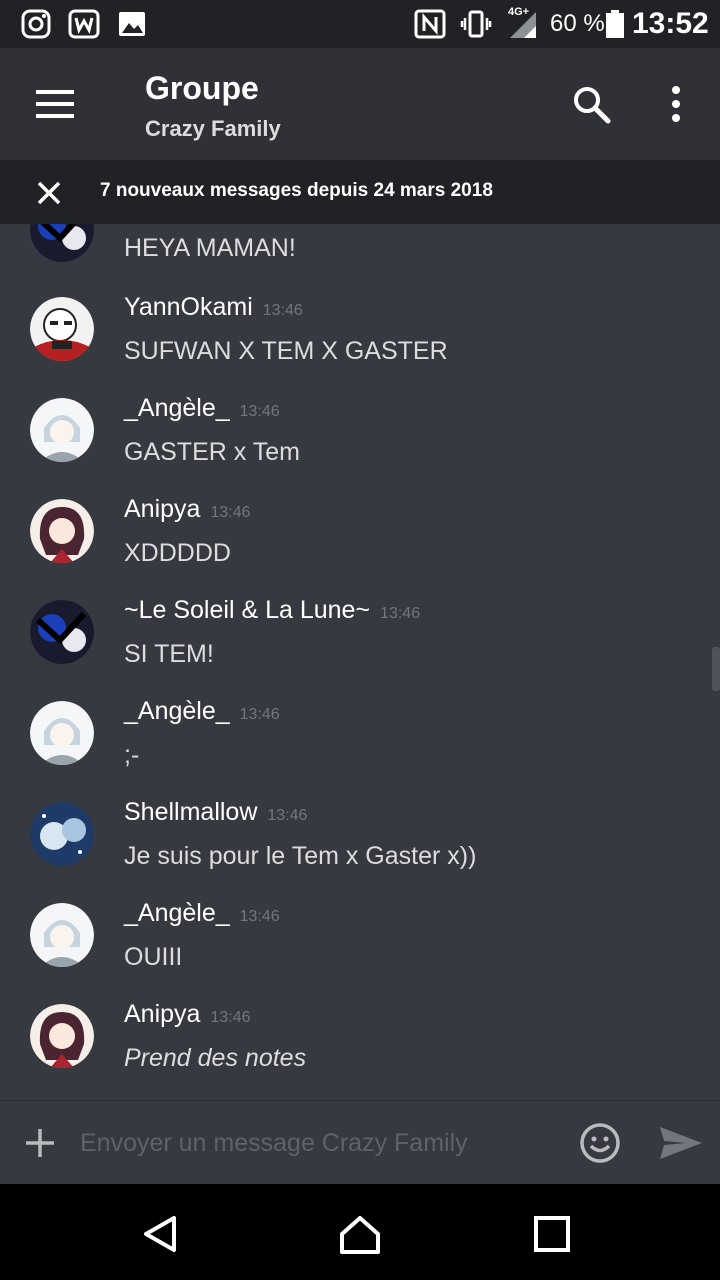 This screenshot has width=720, height=1280. Describe the element at coordinates (300, 856) in the screenshot. I see `message-content: Je suis pour le Tem x Gaster x))` at that location.